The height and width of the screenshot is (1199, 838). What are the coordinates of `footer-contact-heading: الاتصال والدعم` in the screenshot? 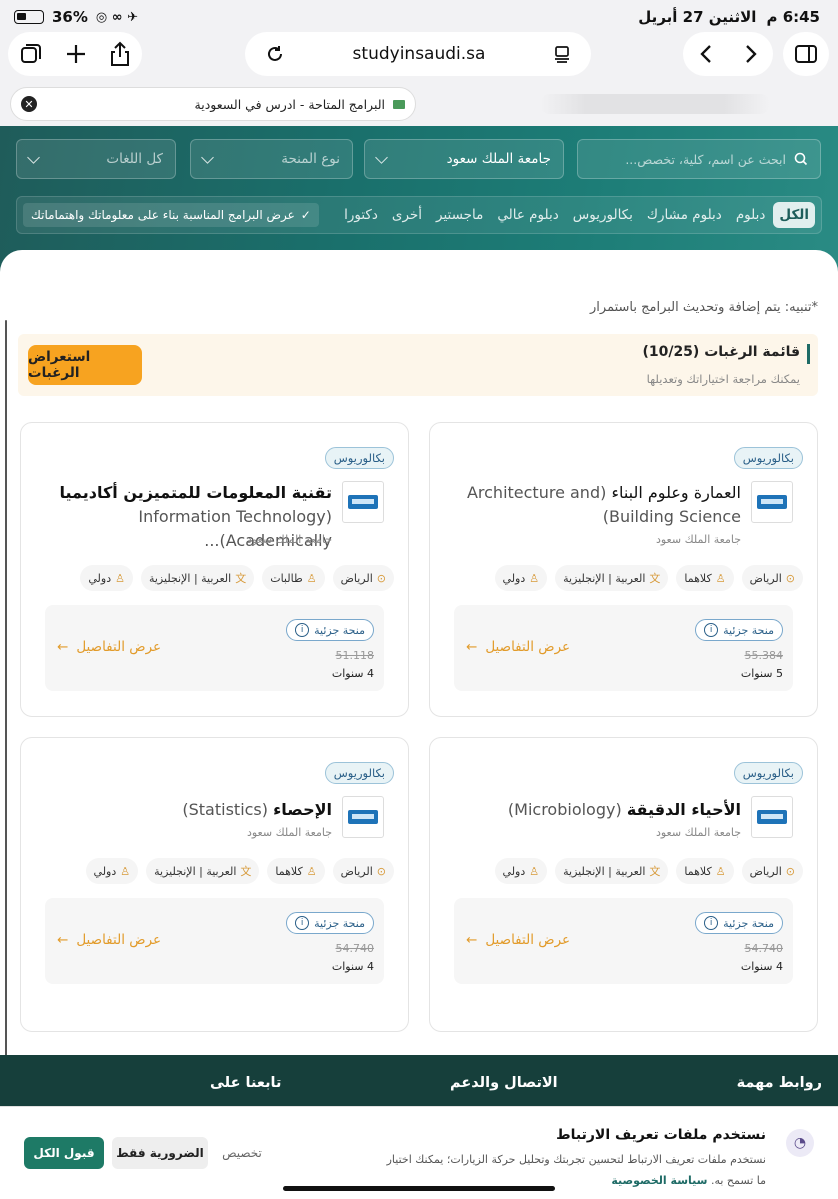 It's located at (504, 1083).